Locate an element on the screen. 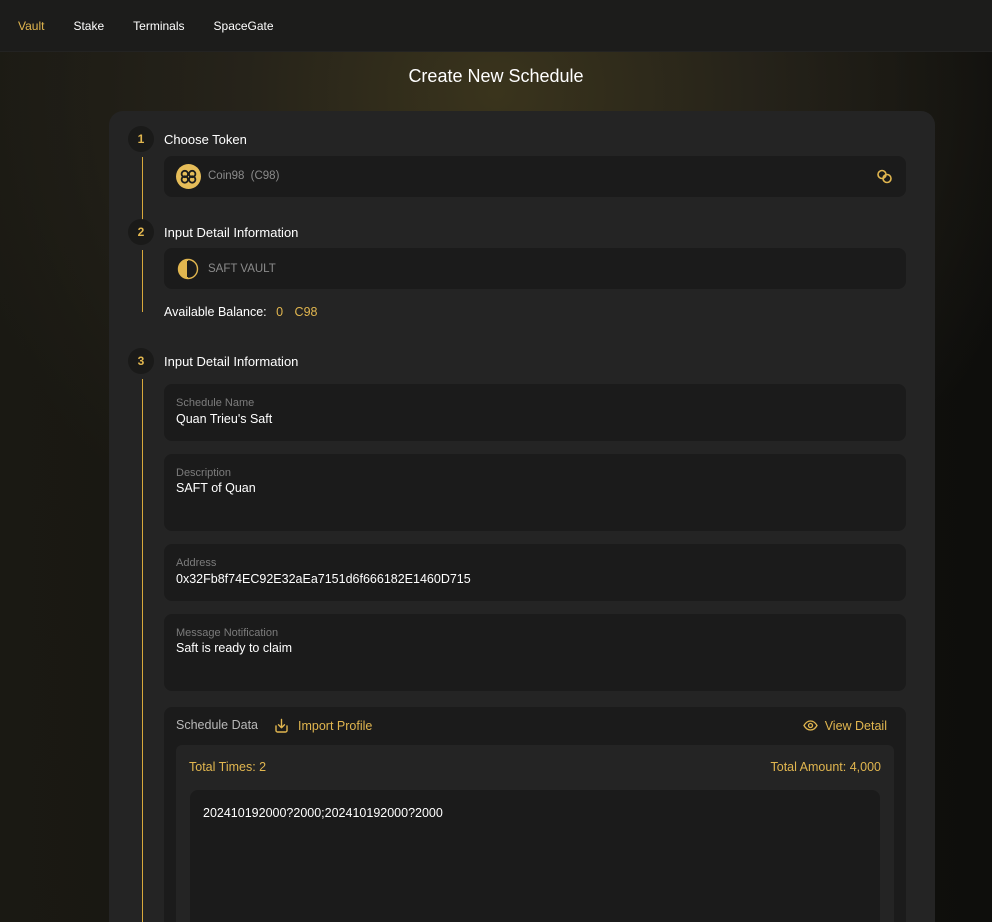 This screenshot has width=992, height=922. balance-symbol: C98 is located at coordinates (306, 312).